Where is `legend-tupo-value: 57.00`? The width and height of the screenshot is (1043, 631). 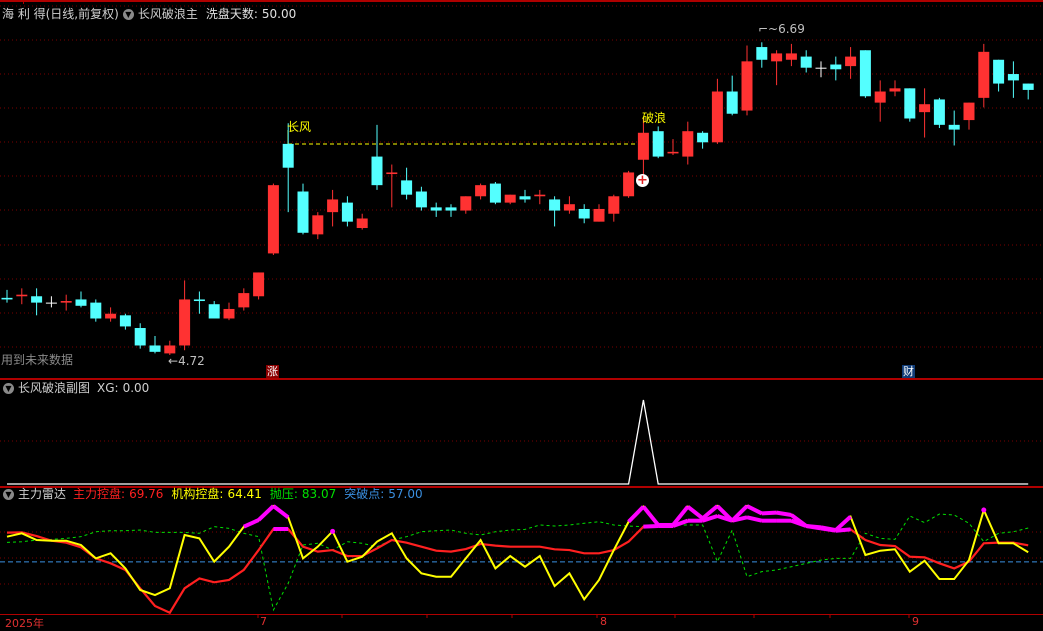
legend-tupo-value: 57.00 is located at coordinates (405, 494).